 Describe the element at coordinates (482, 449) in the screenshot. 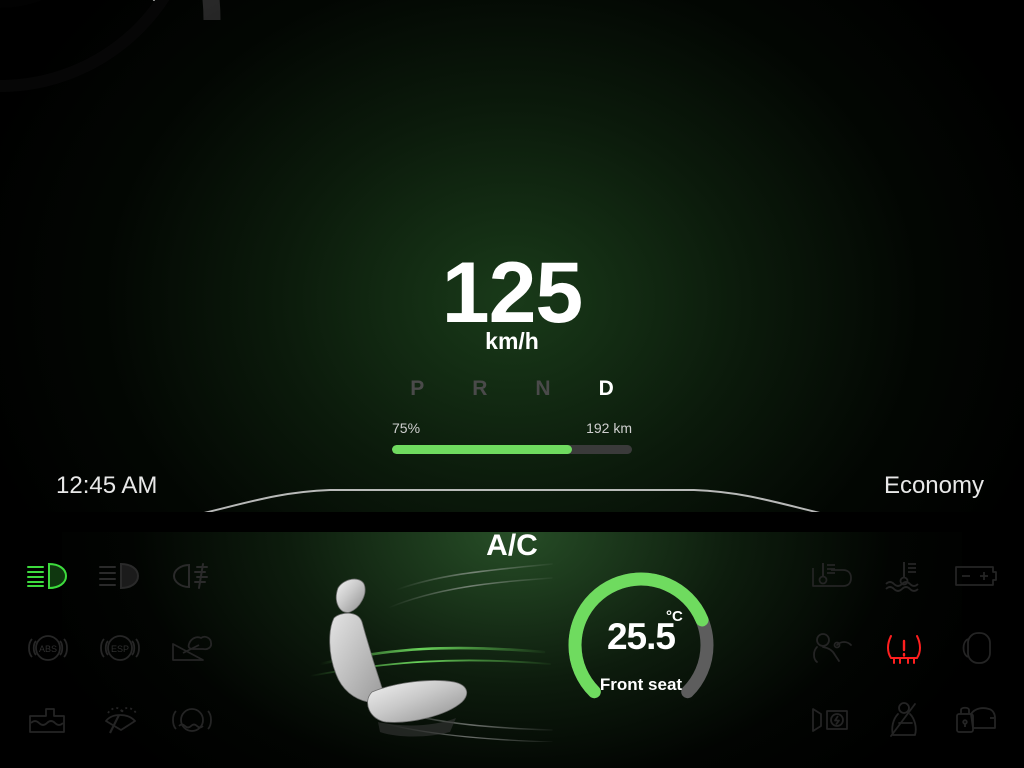

I see `battery-fill` at that location.